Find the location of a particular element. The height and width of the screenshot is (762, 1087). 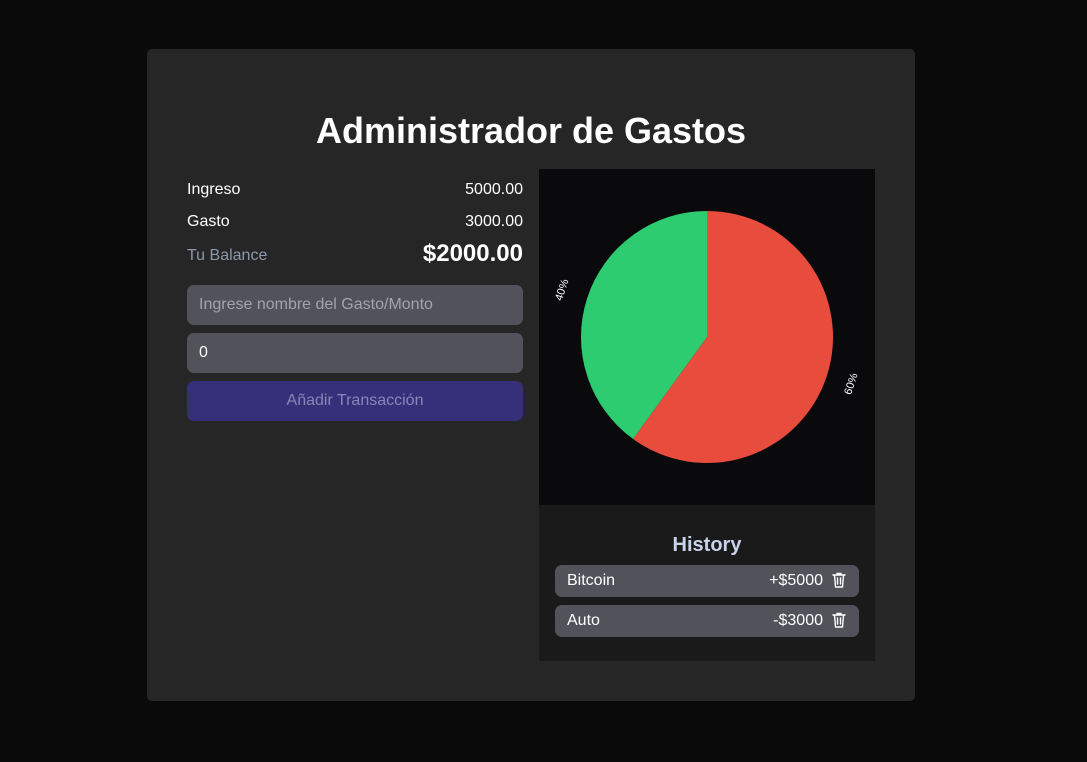

history-title: History is located at coordinates (707, 545).